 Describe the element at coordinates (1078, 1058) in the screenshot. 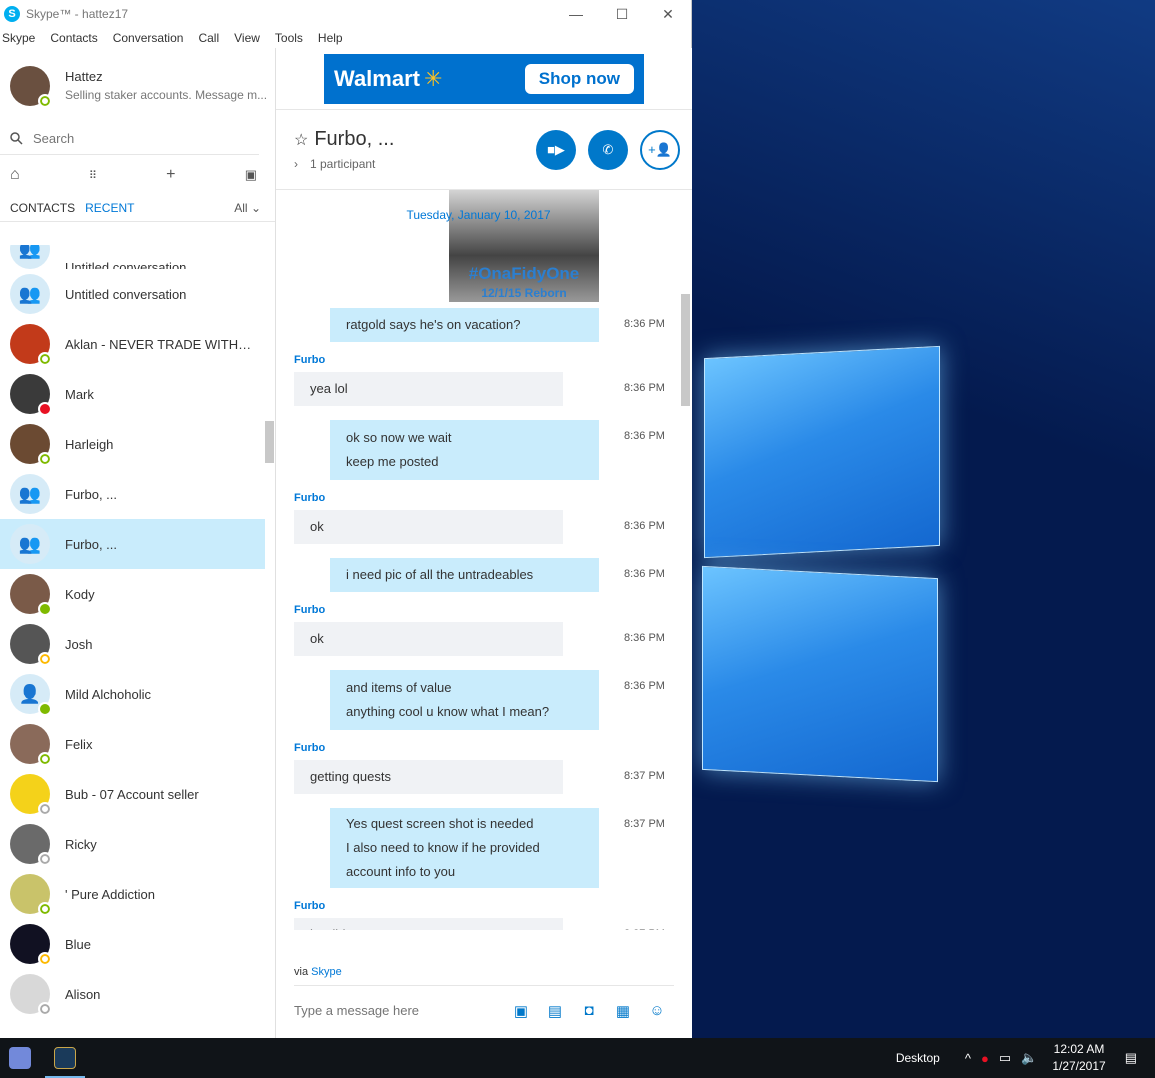

I see `clock: 12:02 AM 1/27/2017` at that location.